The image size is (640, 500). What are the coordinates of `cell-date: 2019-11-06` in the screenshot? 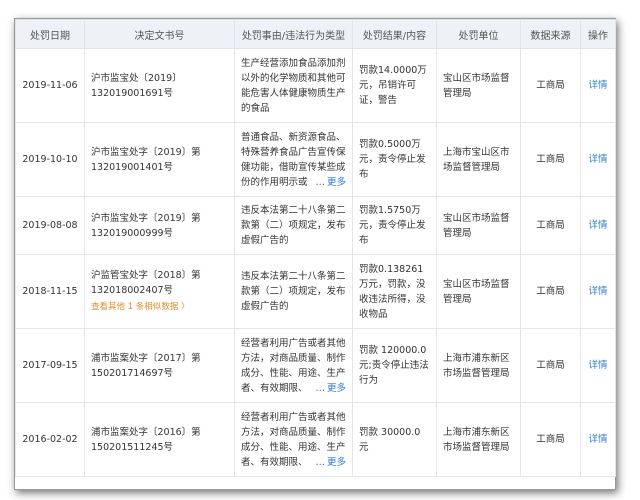 It's located at (50, 85).